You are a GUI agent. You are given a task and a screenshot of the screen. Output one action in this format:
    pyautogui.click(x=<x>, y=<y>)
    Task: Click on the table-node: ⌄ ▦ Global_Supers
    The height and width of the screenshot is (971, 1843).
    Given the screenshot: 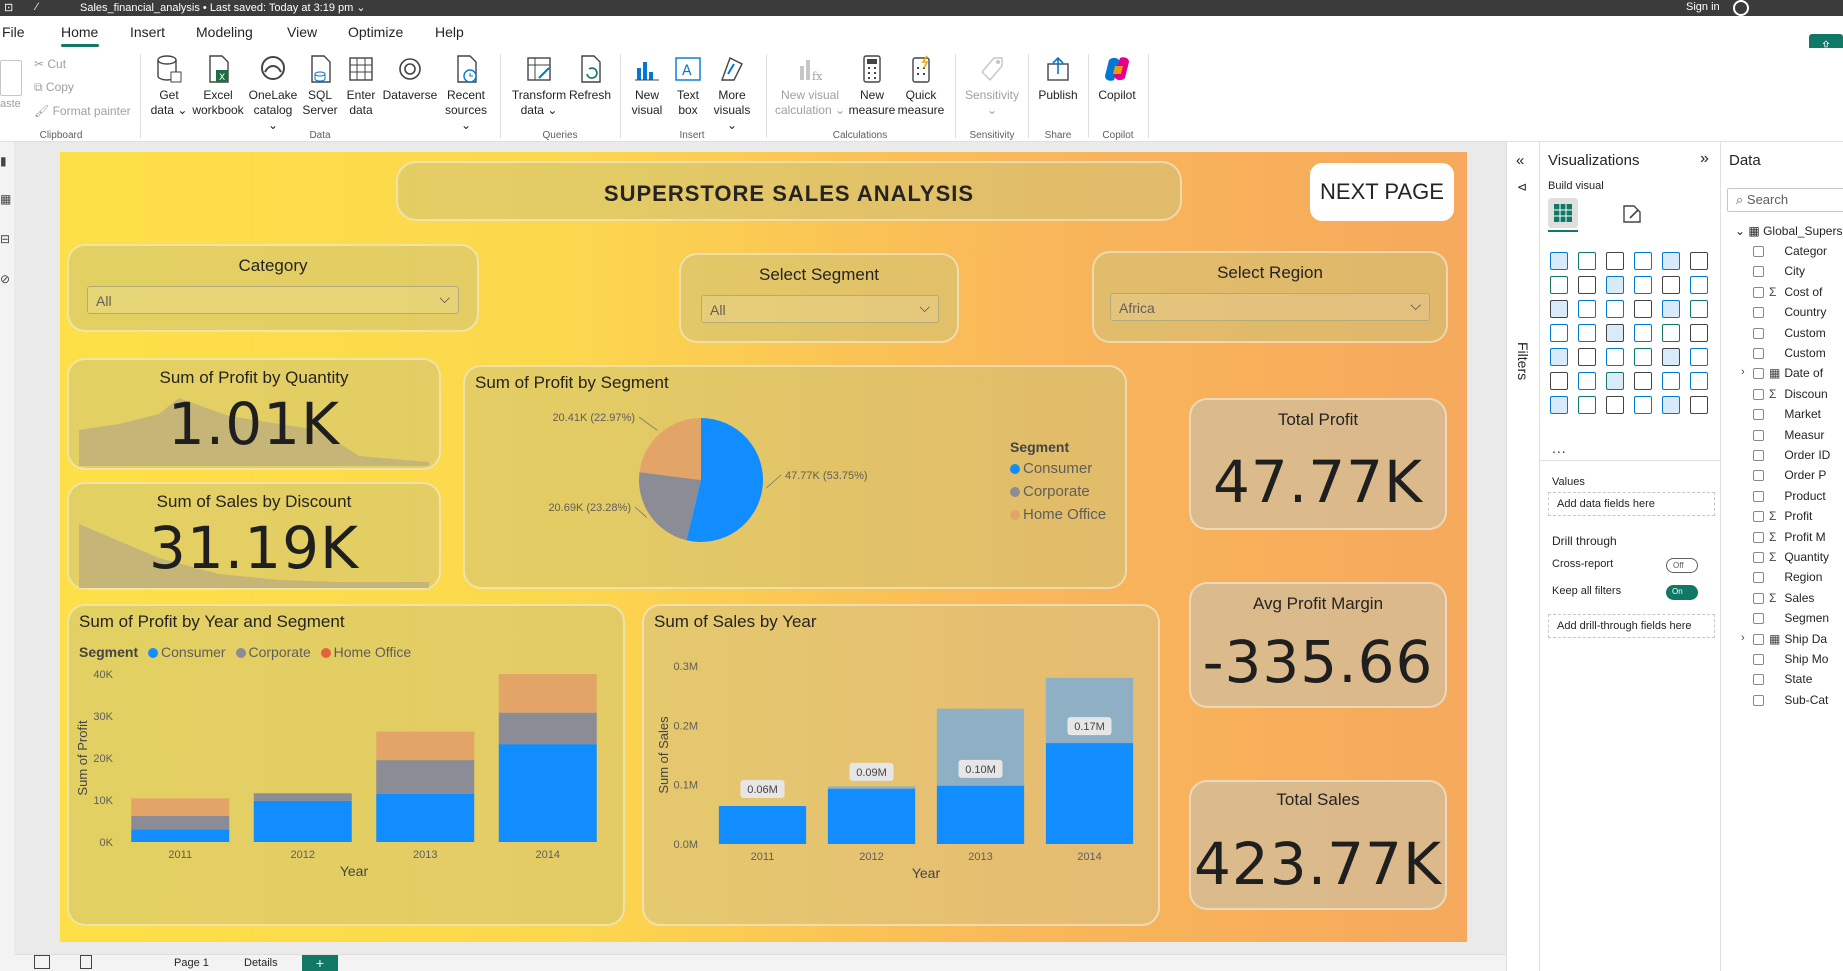 What is the action you would take?
    pyautogui.click(x=1788, y=231)
    